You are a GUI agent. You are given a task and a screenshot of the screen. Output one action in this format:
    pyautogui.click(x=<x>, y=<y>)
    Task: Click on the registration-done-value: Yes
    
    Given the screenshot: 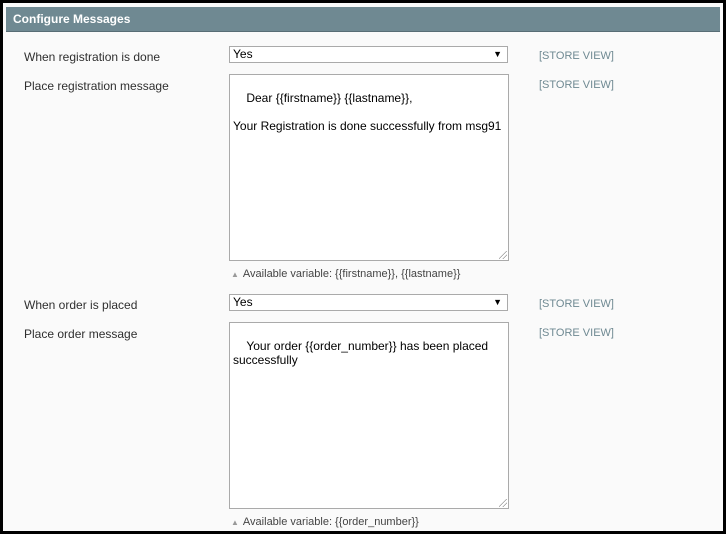 What is the action you would take?
    pyautogui.click(x=243, y=54)
    